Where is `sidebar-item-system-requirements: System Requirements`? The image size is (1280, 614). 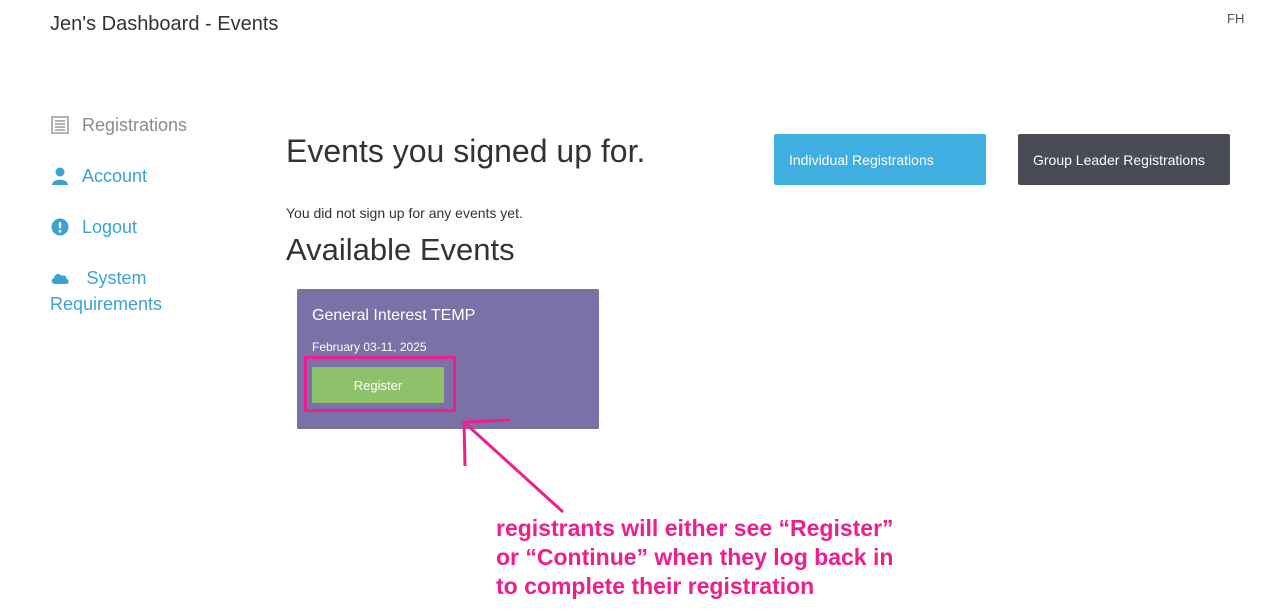 sidebar-item-system-requirements: System Requirements is located at coordinates (150, 291).